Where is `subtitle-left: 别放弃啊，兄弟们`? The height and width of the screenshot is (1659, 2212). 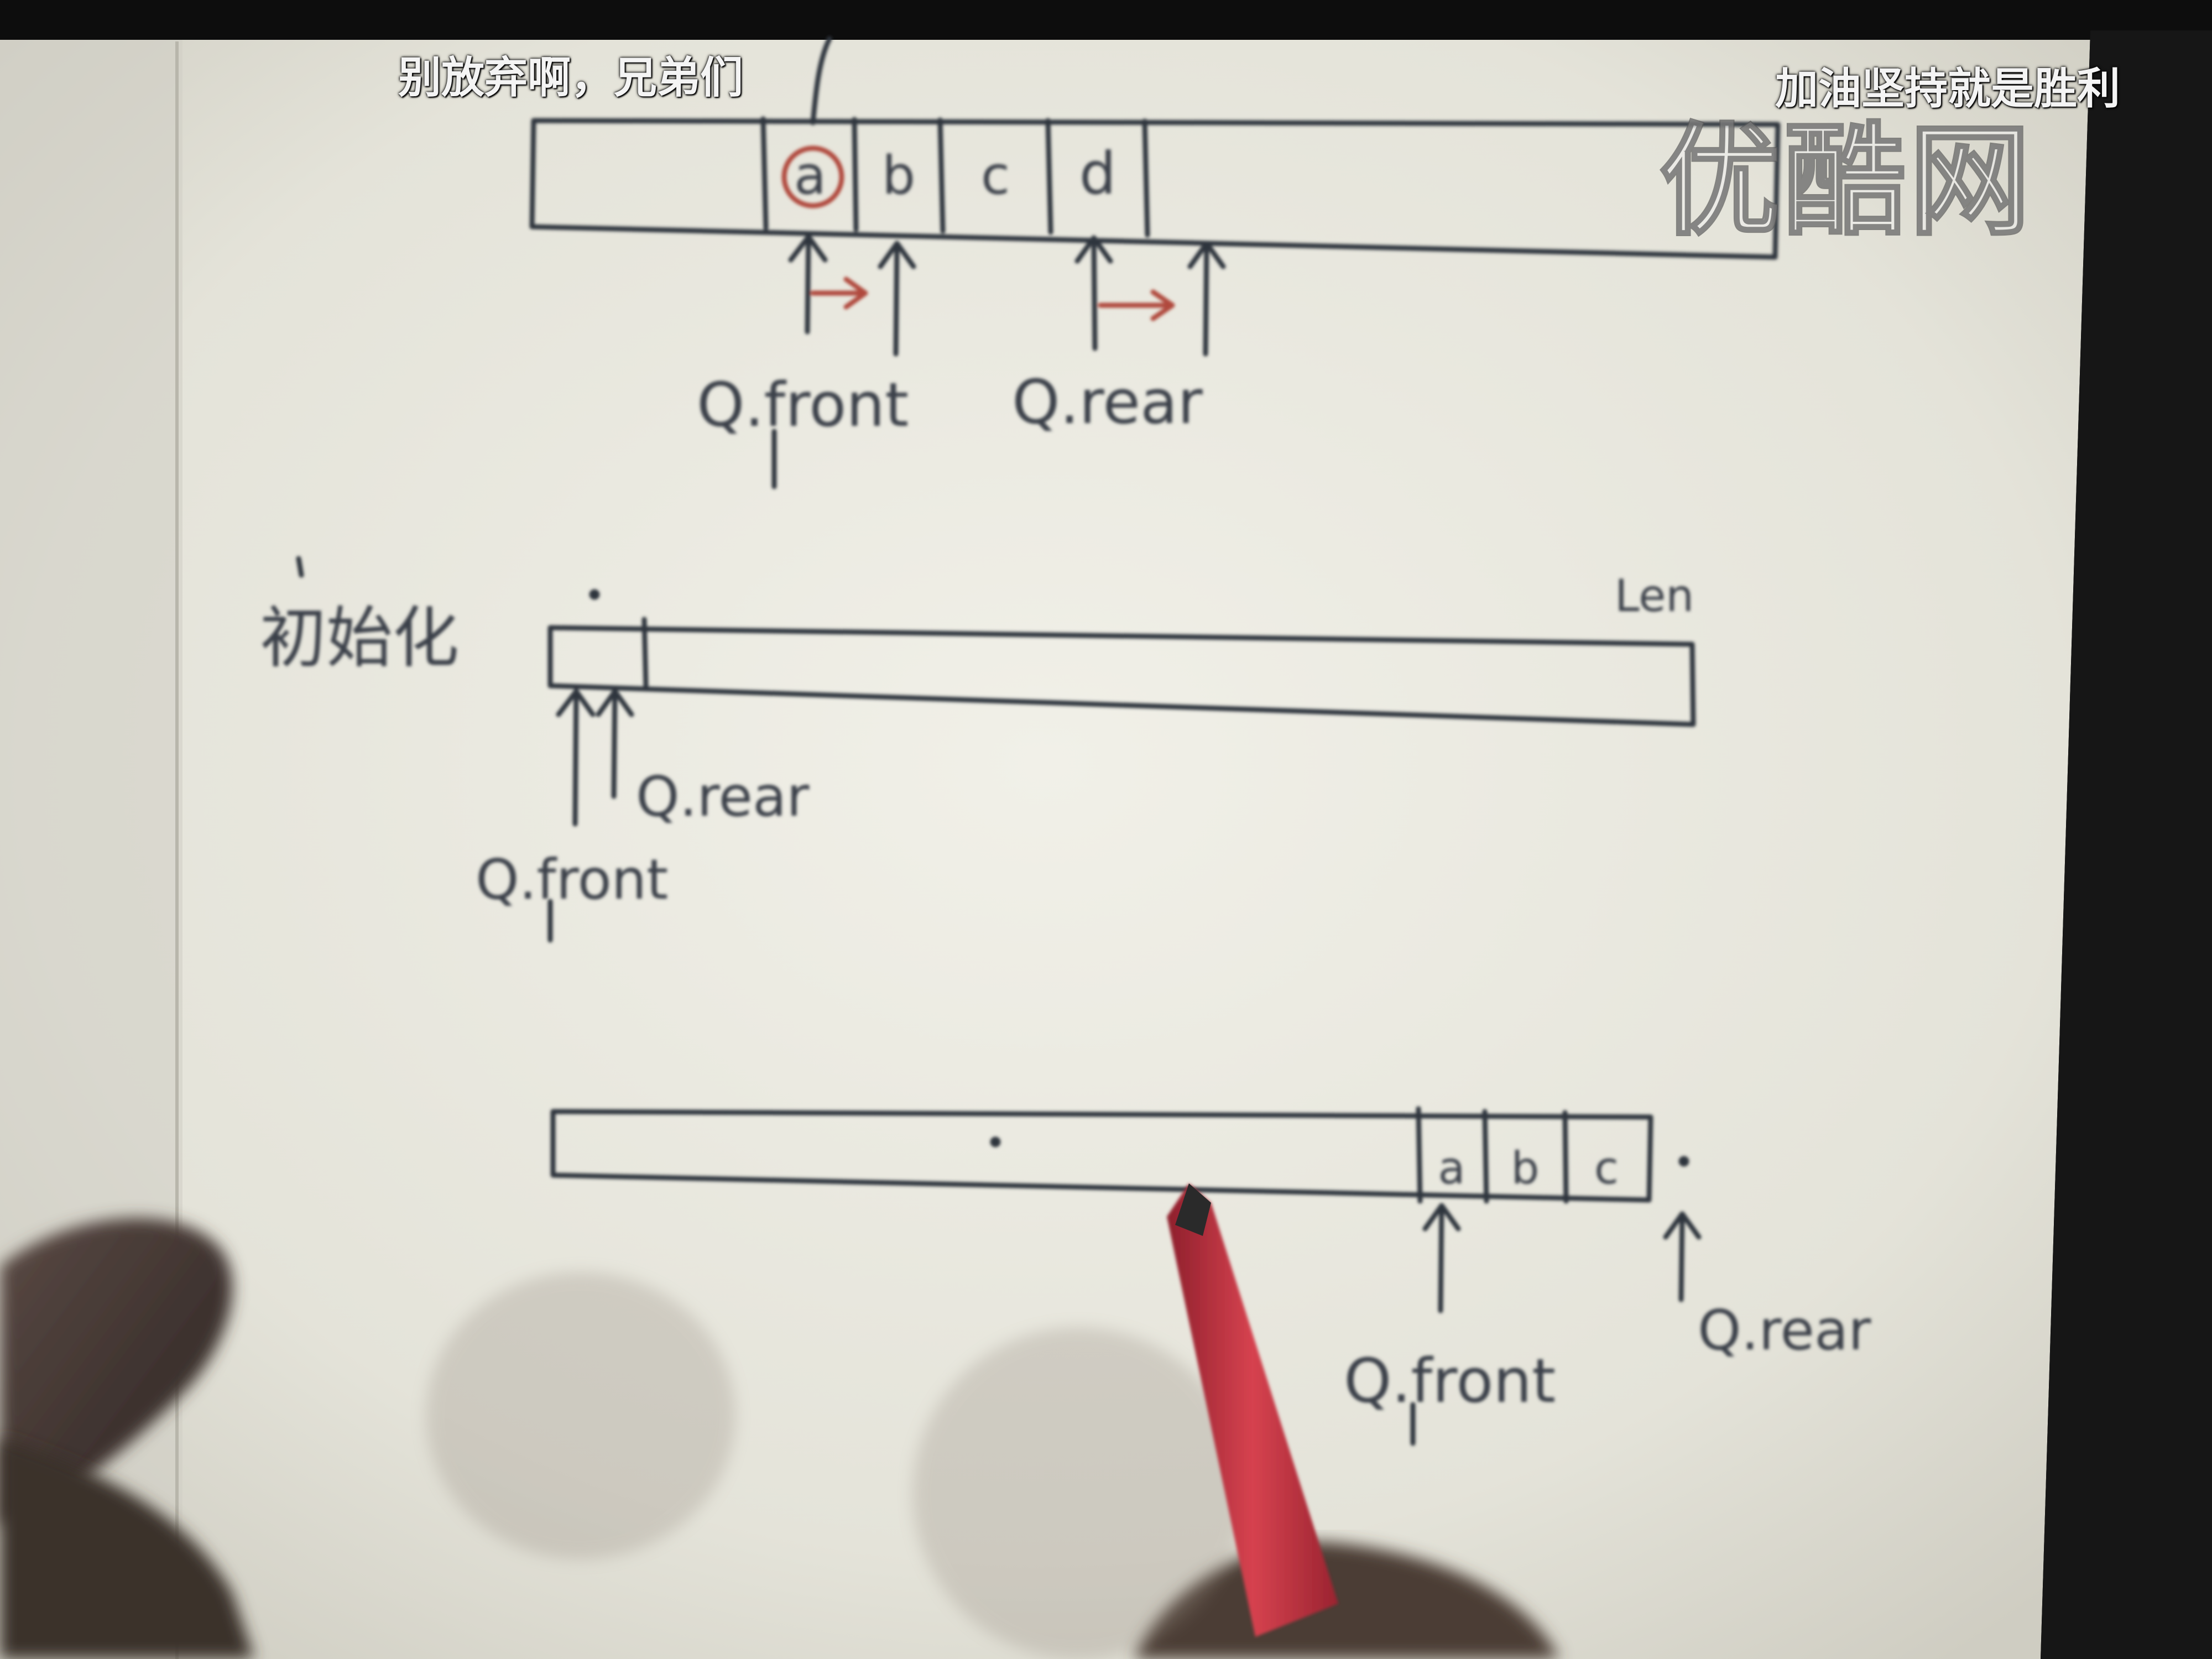
subtitle-left: 别放弃啊，兄弟们 is located at coordinates (571, 78).